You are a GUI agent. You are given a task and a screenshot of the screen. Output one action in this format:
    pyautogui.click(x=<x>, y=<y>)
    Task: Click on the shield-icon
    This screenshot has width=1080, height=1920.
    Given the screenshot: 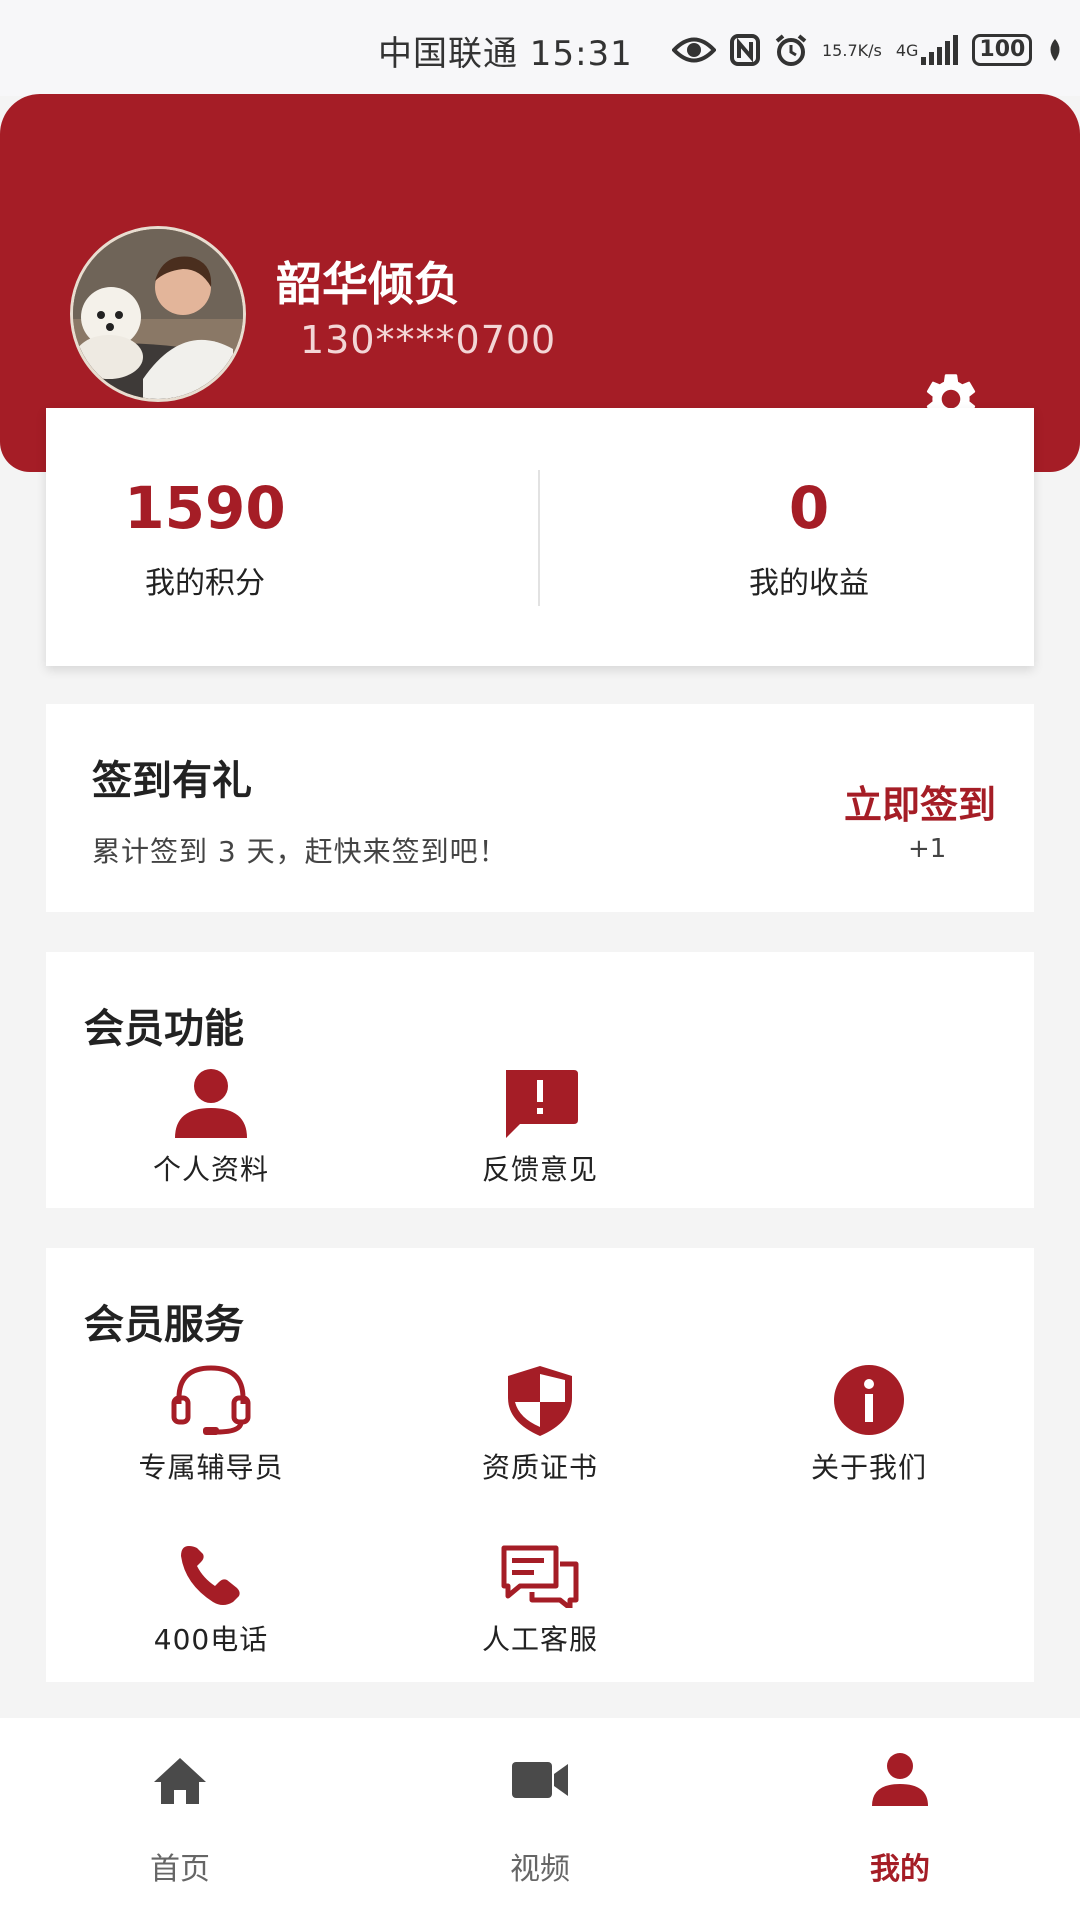 What is the action you would take?
    pyautogui.click(x=540, y=1401)
    